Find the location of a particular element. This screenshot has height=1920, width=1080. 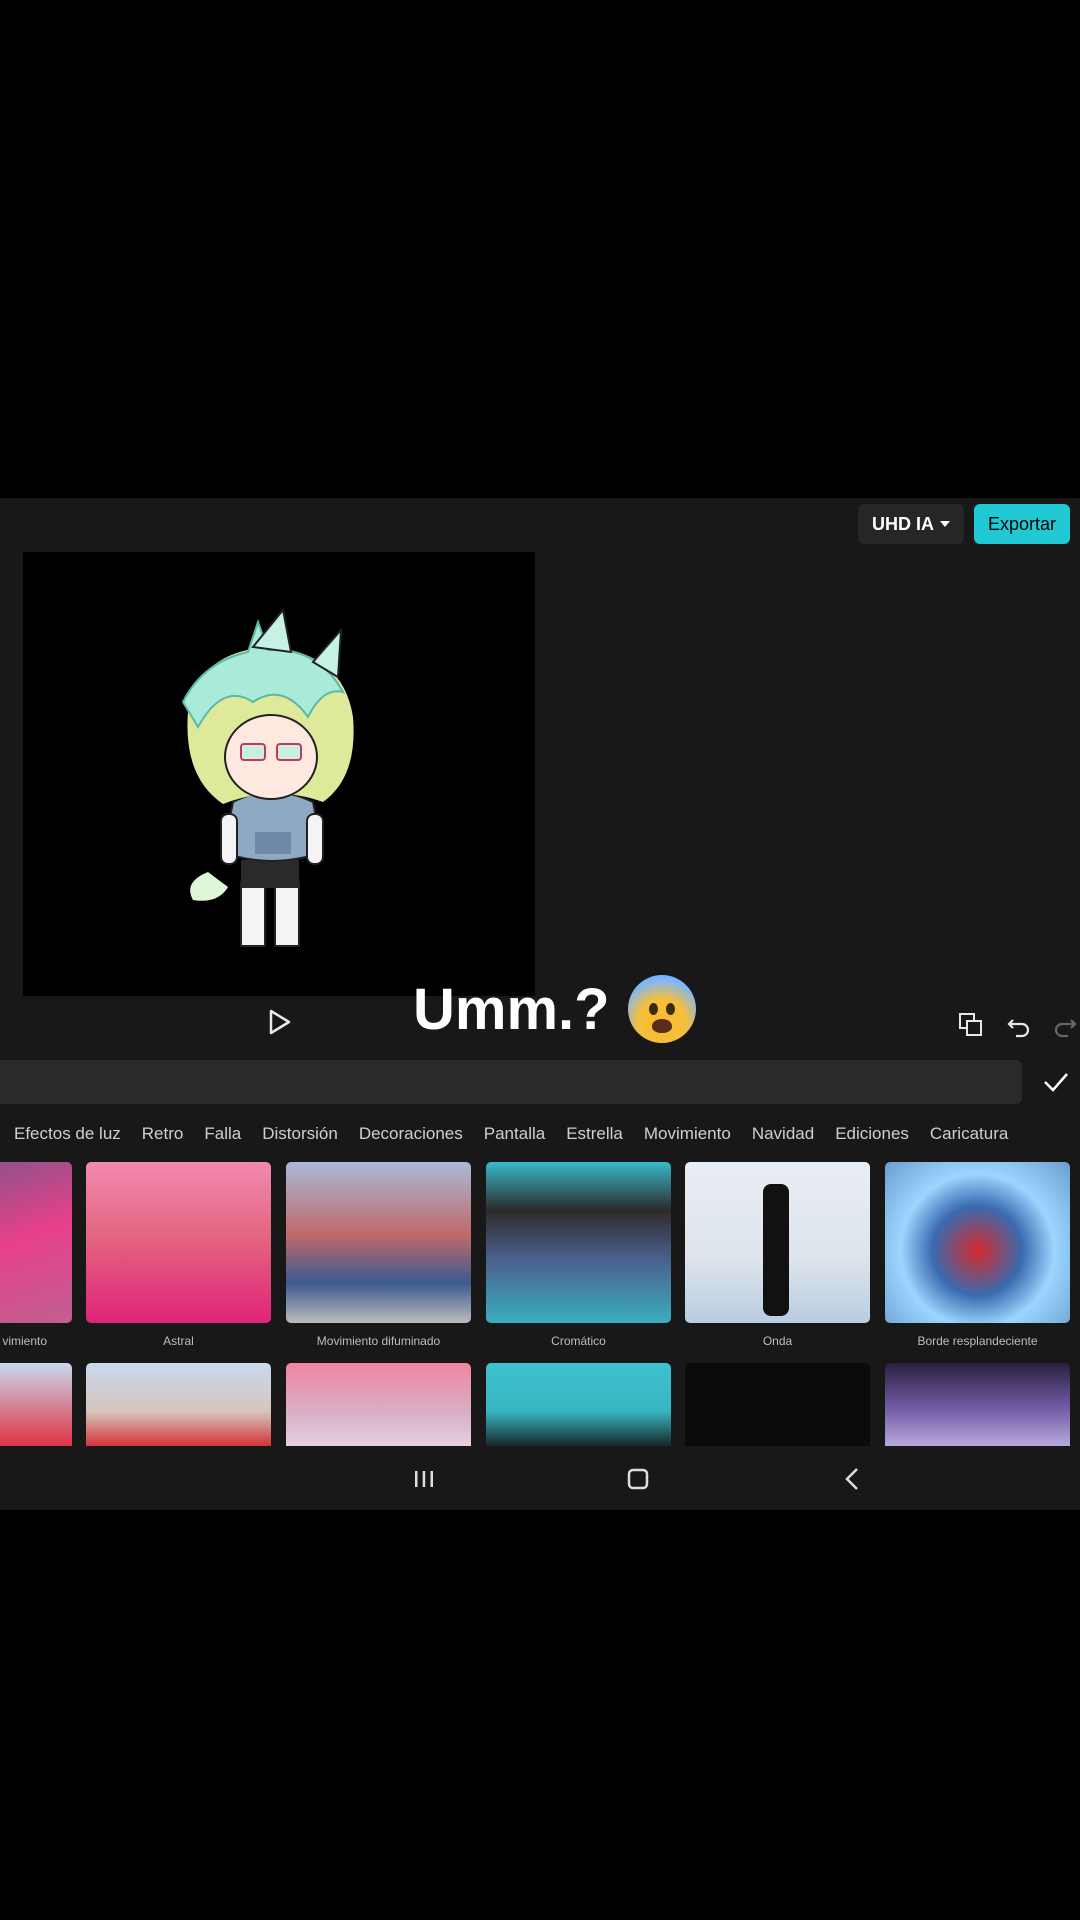

back-icon is located at coordinates (853, 1479).